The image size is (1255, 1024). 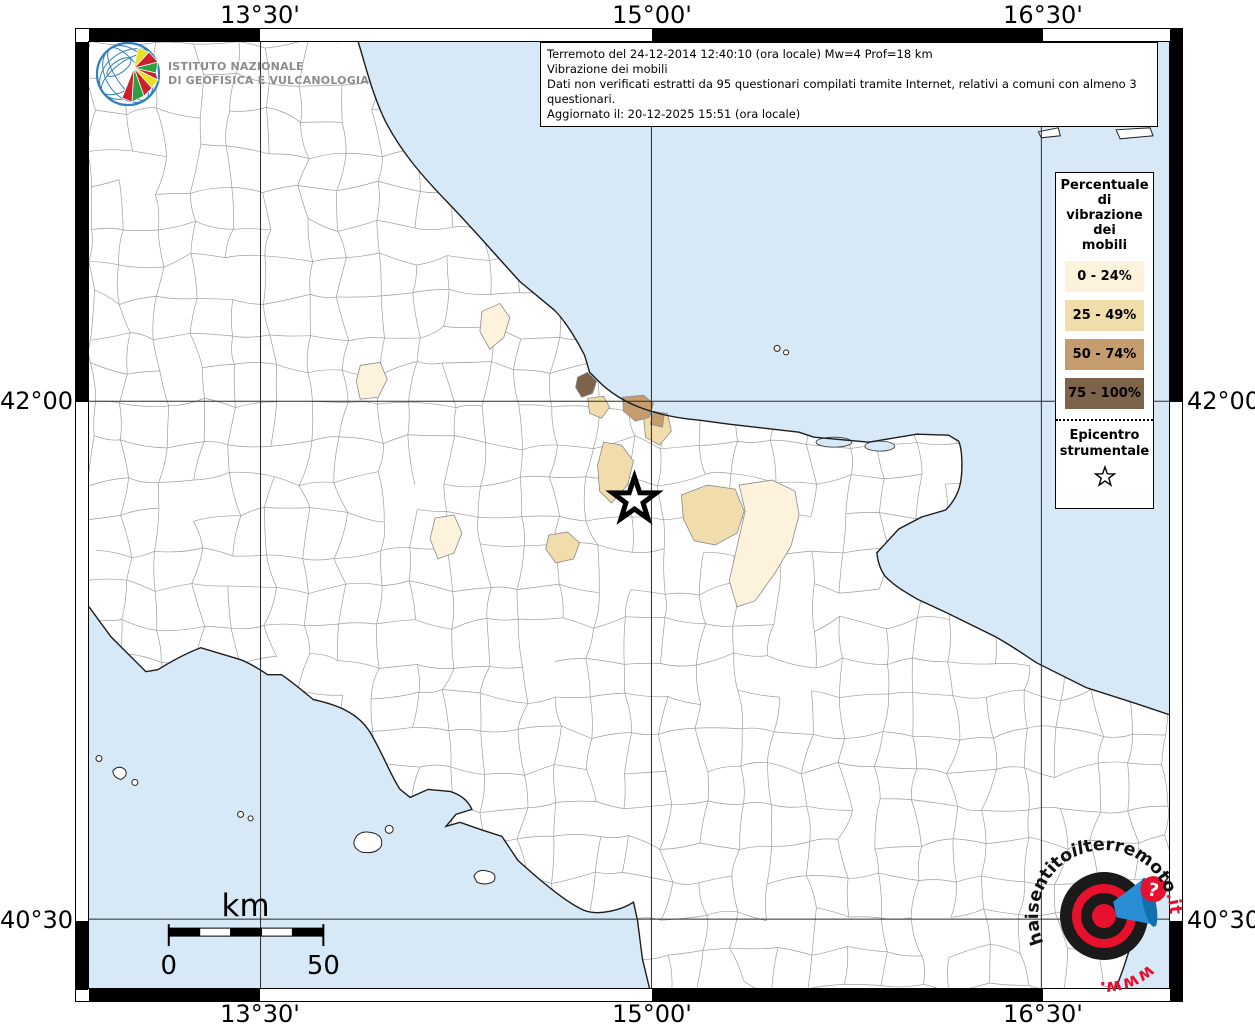 I want to click on legend-epicenter-label: Epicentro strumentale, so click(x=1104, y=443).